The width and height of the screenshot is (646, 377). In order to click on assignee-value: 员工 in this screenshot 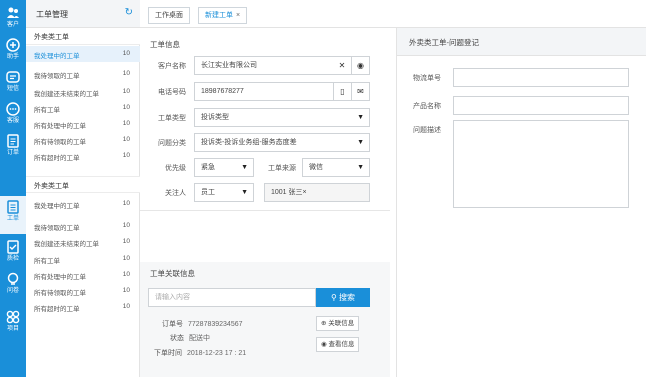, I will do `click(208, 192)`.